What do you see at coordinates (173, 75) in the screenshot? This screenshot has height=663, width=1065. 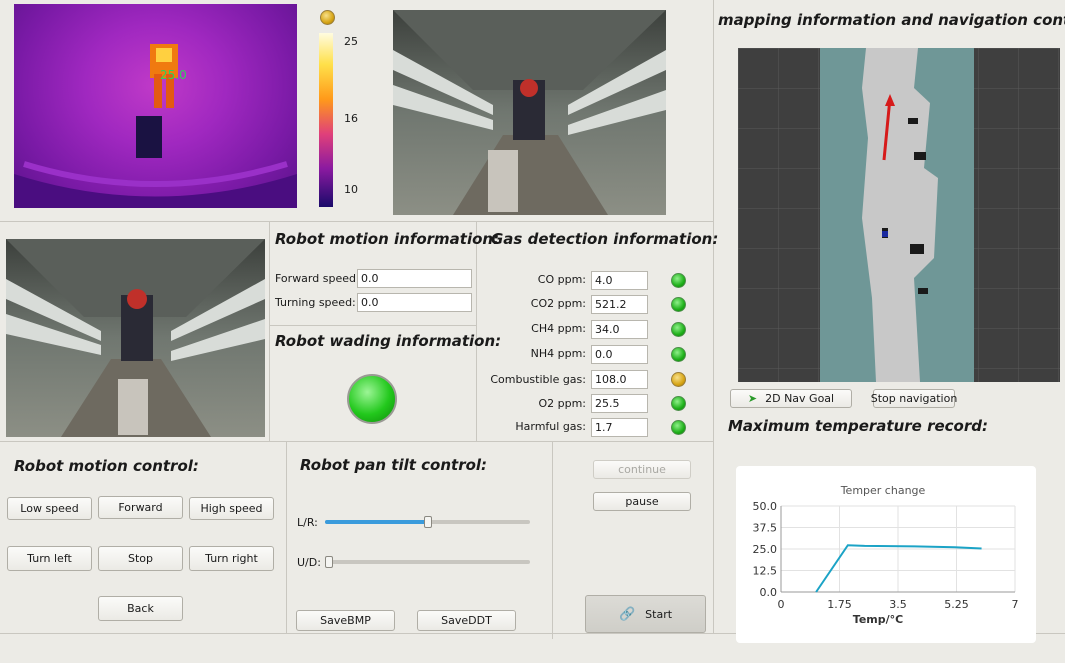 I see `thermal-overlay-value: 25.0` at bounding box center [173, 75].